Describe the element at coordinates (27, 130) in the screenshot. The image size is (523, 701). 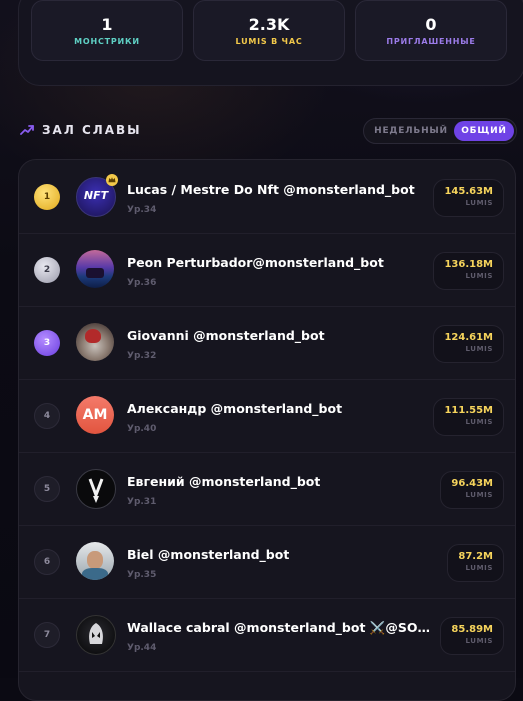
I see `trending-up-icon` at that location.